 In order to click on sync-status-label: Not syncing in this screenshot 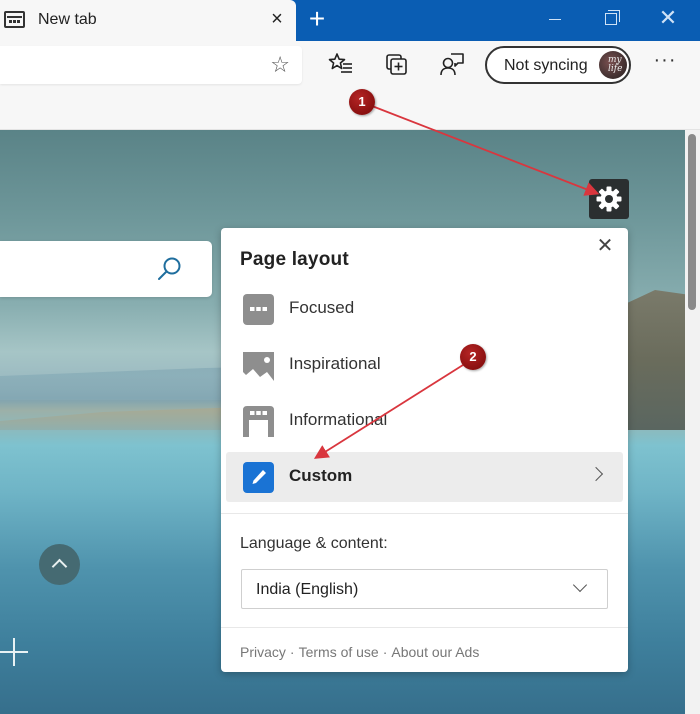, I will do `click(546, 65)`.